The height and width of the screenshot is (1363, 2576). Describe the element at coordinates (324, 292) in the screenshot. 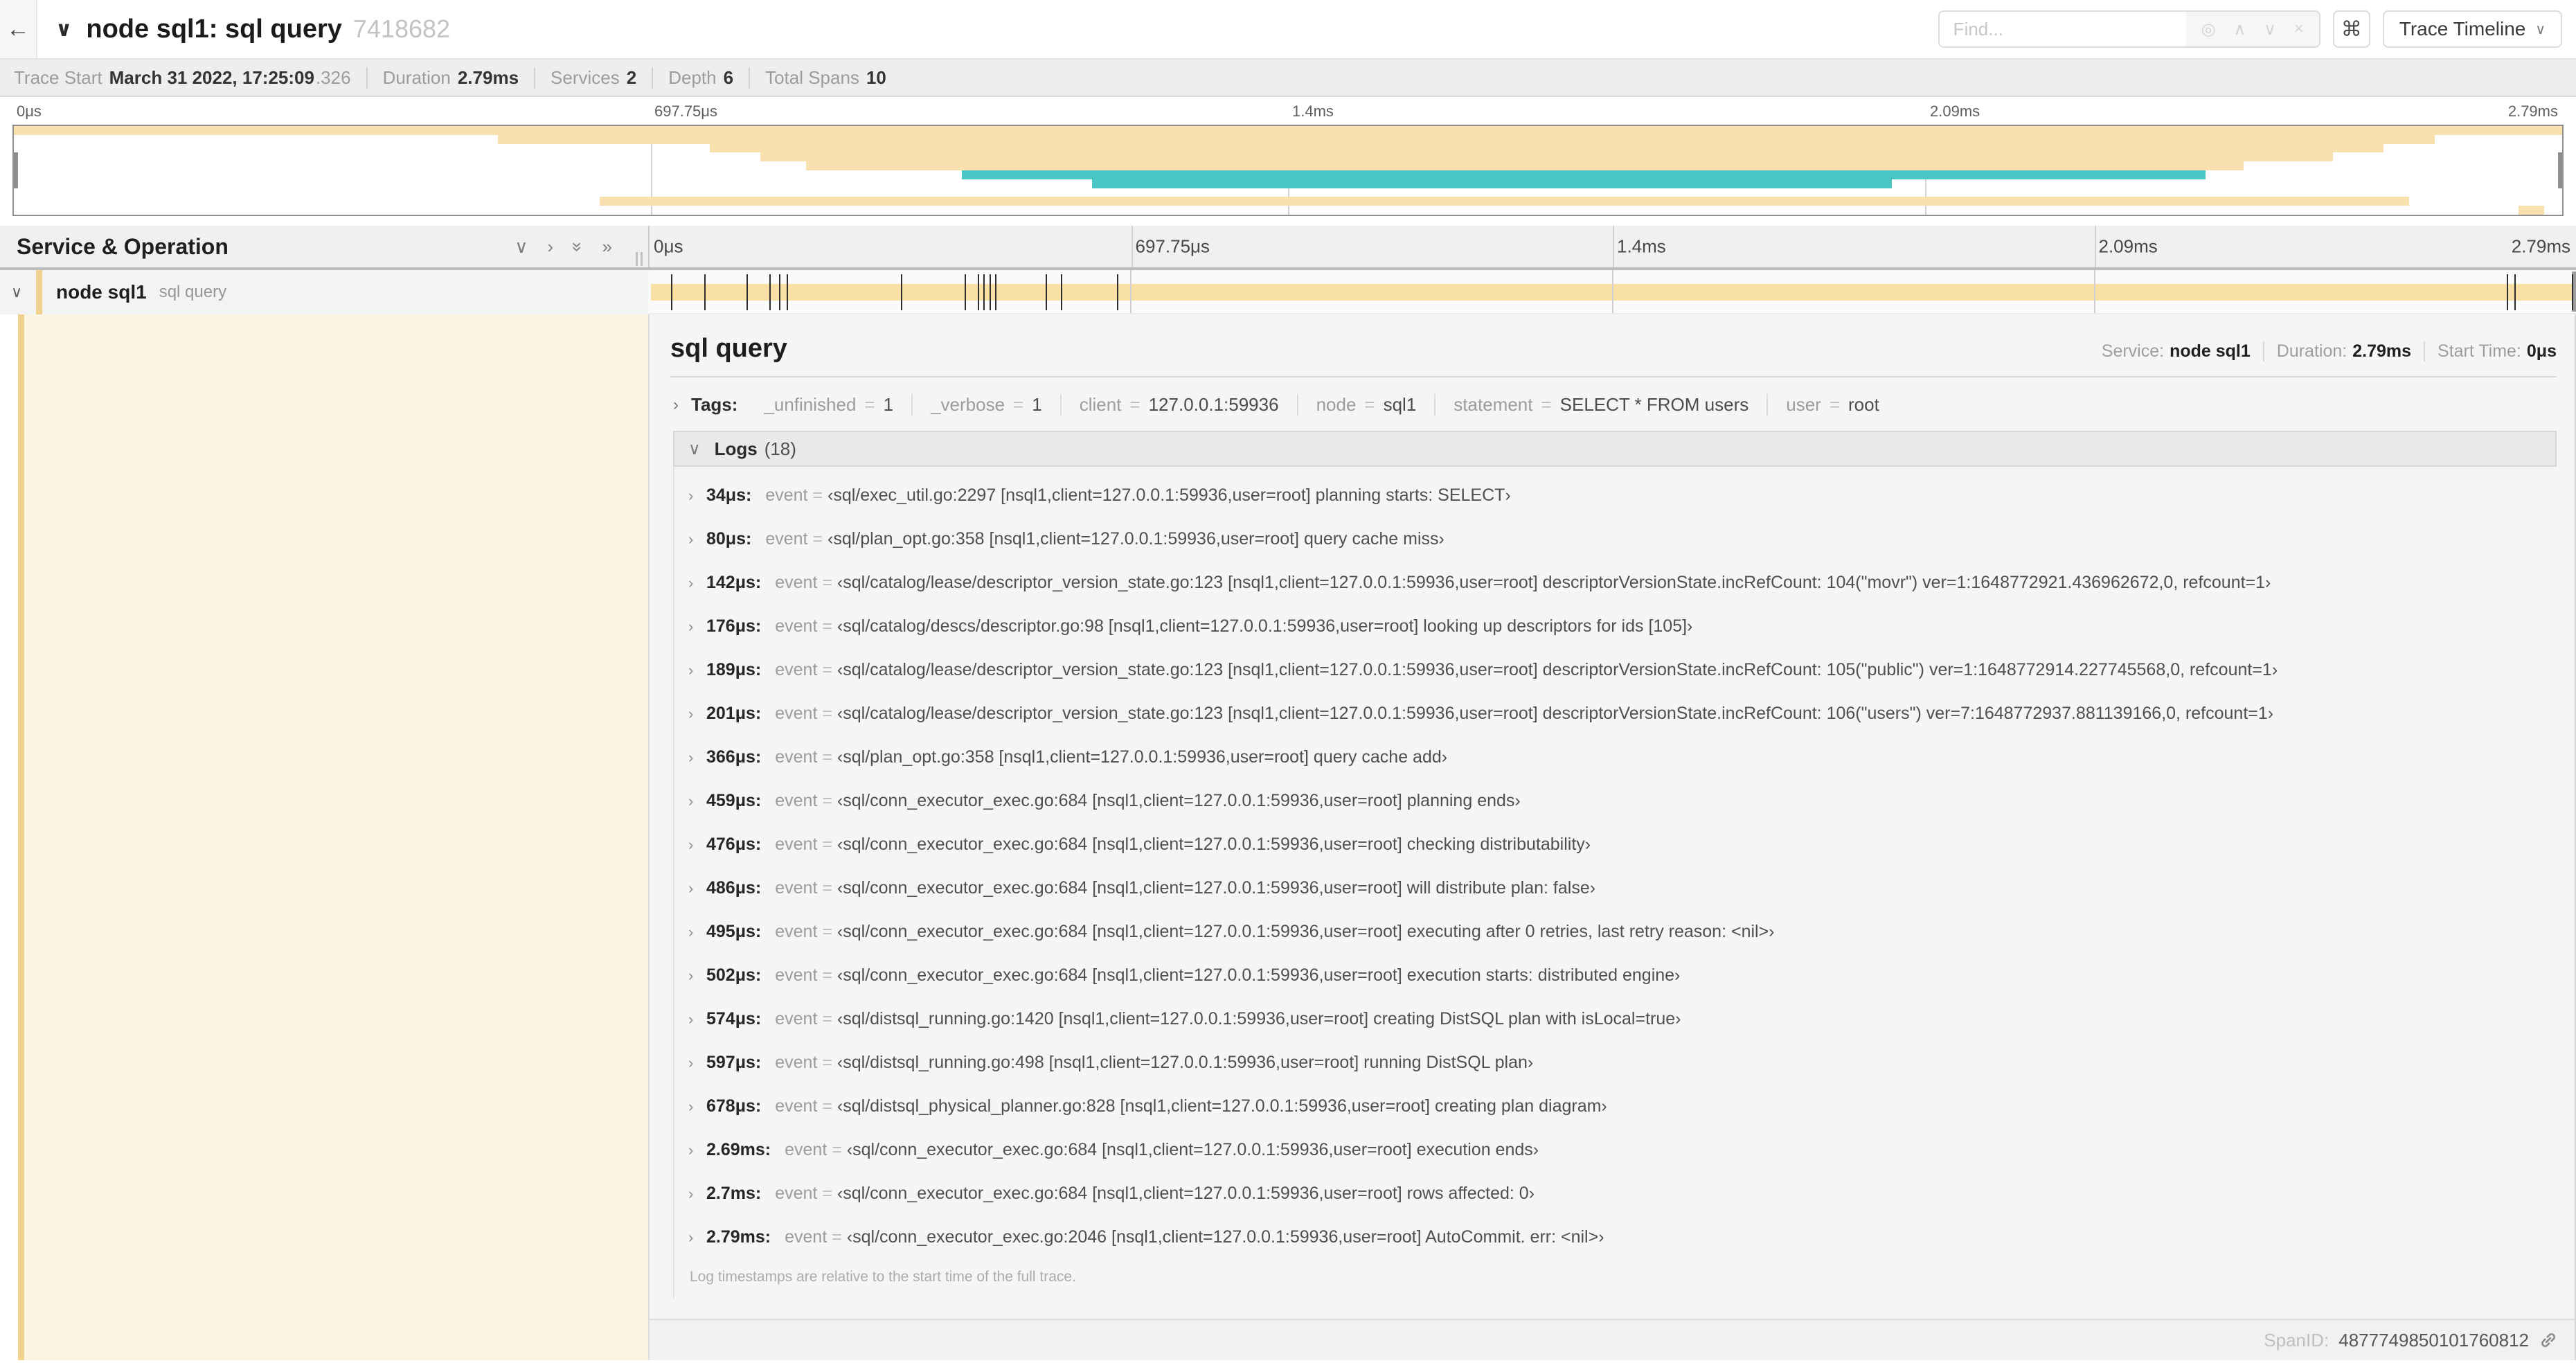

I see `span-name-cell: ∨ node sql1 sql query` at that location.